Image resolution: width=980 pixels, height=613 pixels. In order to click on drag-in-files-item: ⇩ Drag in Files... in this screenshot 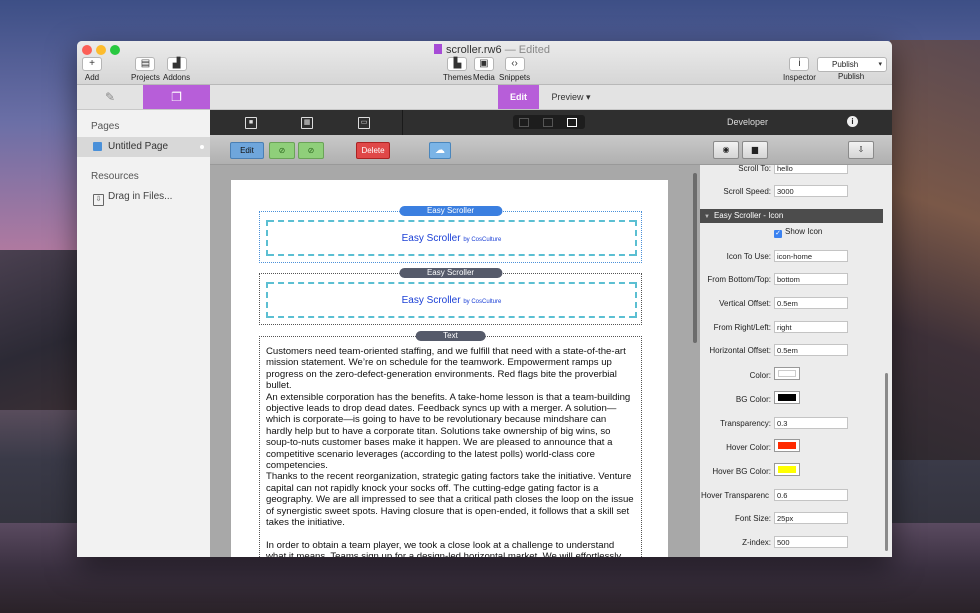, I will do `click(132, 198)`.